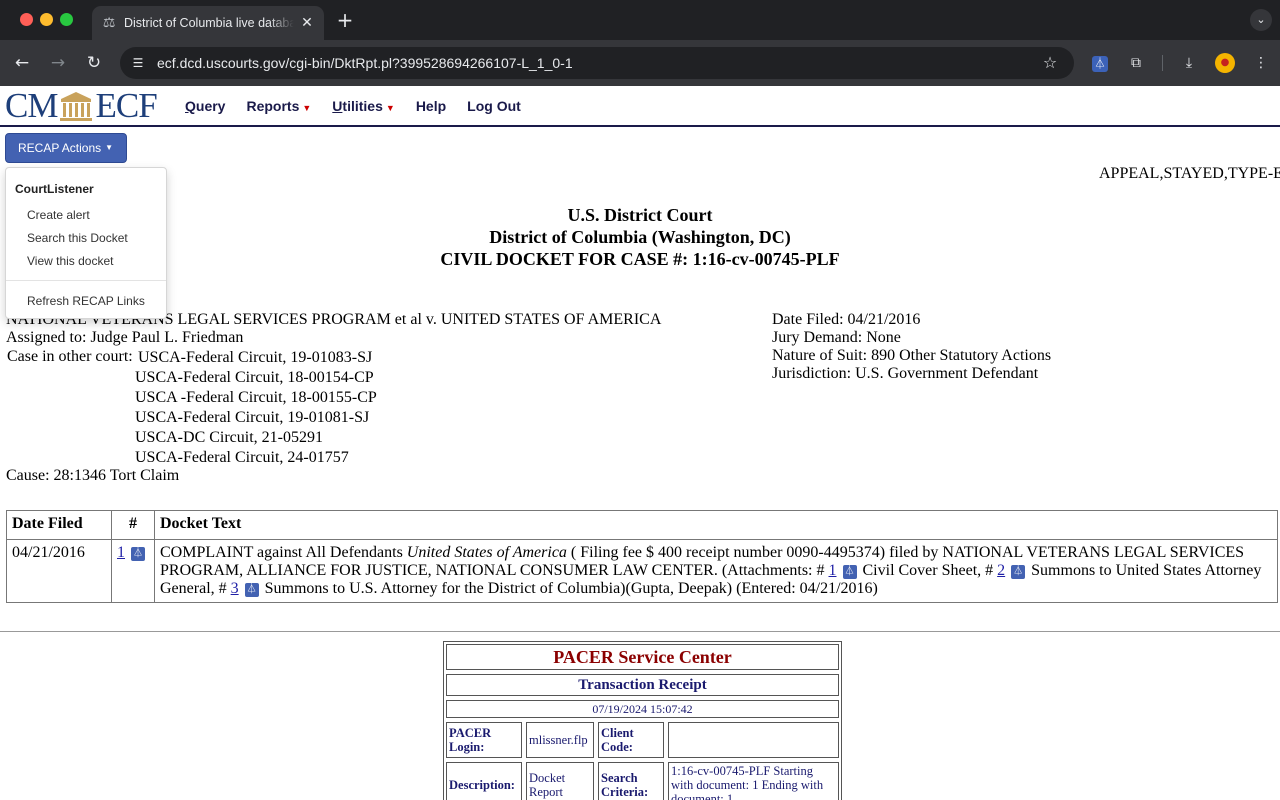  I want to click on close-window-button, so click(26, 19).